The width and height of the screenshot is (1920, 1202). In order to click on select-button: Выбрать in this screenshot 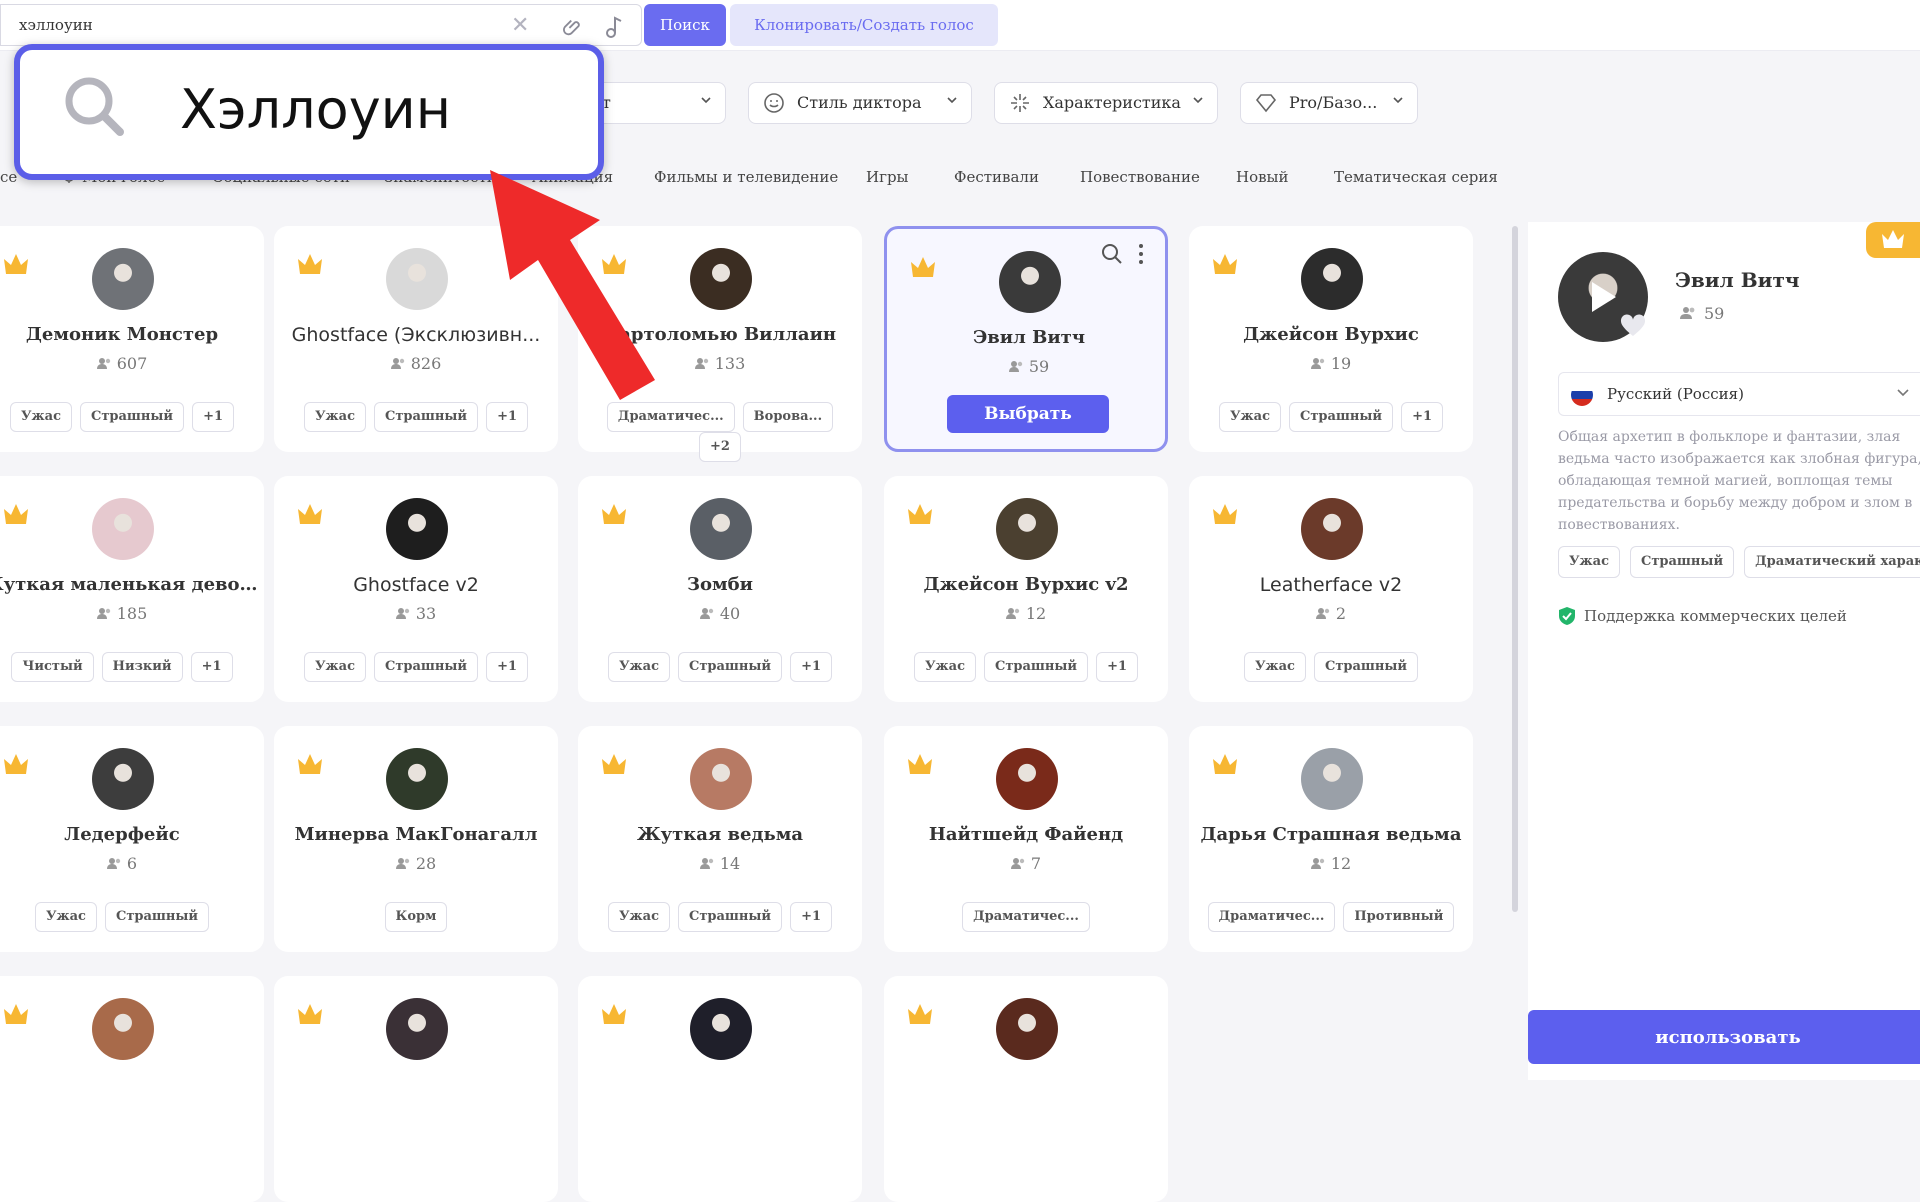, I will do `click(1028, 414)`.